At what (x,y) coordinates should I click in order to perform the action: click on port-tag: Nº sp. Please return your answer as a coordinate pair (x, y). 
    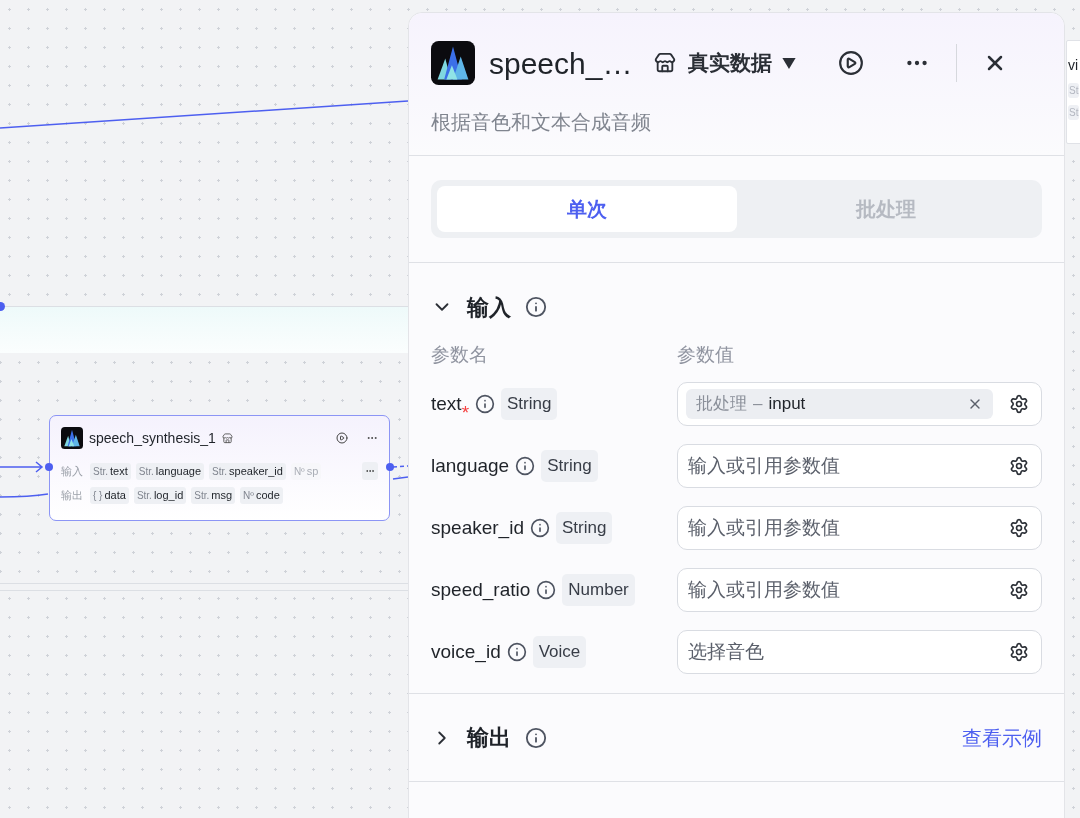
    Looking at the image, I should click on (306, 471).